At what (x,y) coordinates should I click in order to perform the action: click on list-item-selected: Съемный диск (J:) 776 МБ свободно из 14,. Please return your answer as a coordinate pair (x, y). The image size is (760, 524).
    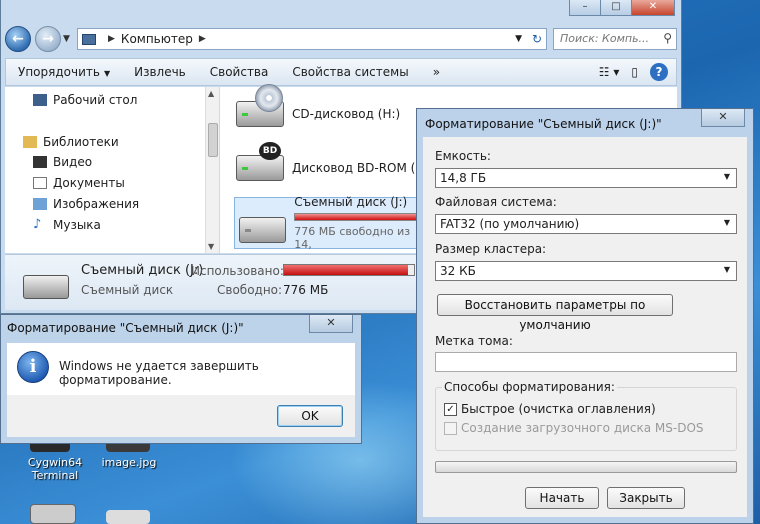
    Looking at the image, I should click on (334, 223).